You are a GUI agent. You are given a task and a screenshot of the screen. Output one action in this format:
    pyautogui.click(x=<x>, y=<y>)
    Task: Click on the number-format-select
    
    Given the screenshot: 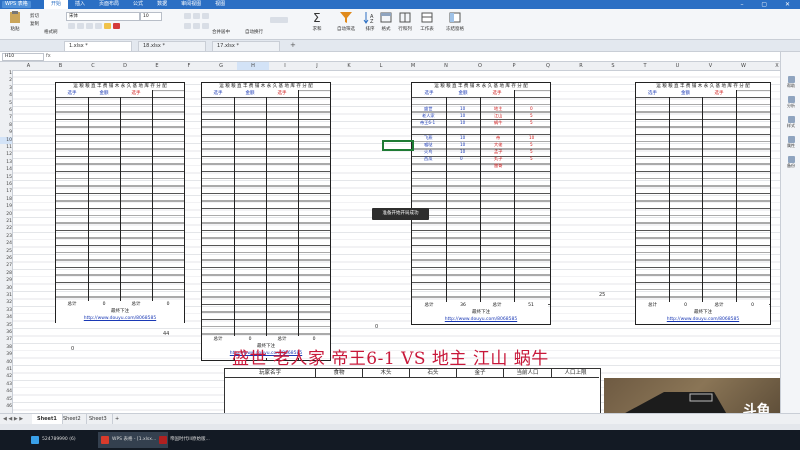 What is the action you would take?
    pyautogui.click(x=279, y=20)
    